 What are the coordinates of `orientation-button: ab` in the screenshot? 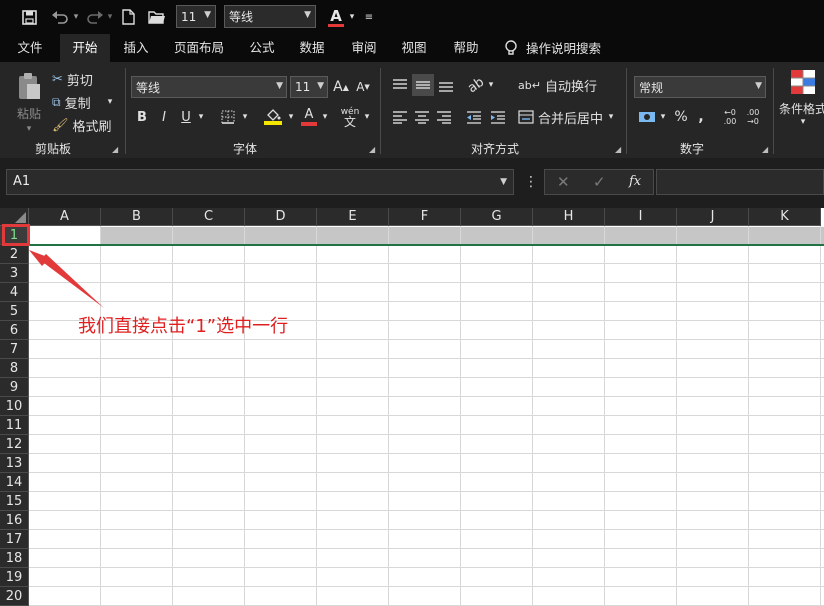 It's located at (476, 85).